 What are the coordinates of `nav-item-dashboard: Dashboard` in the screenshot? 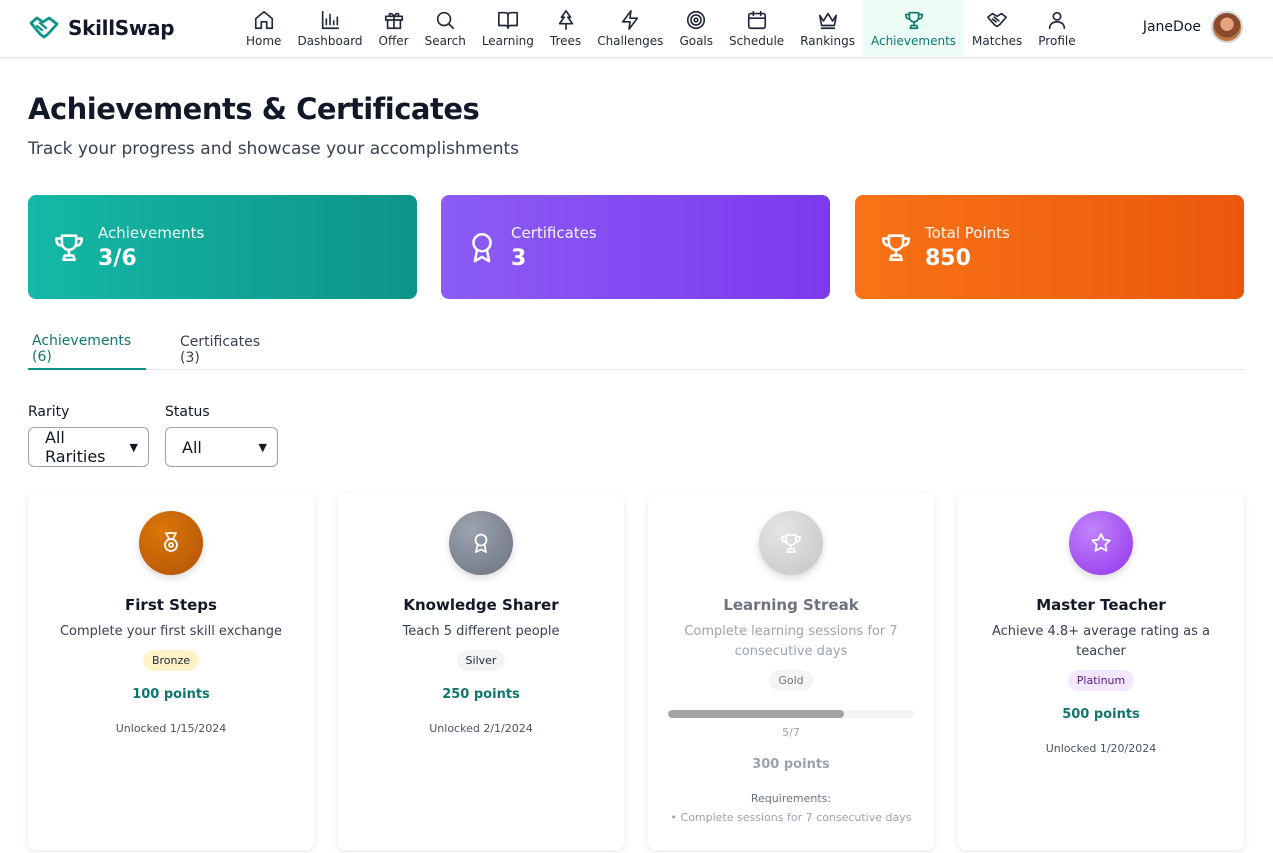 It's located at (329, 28).